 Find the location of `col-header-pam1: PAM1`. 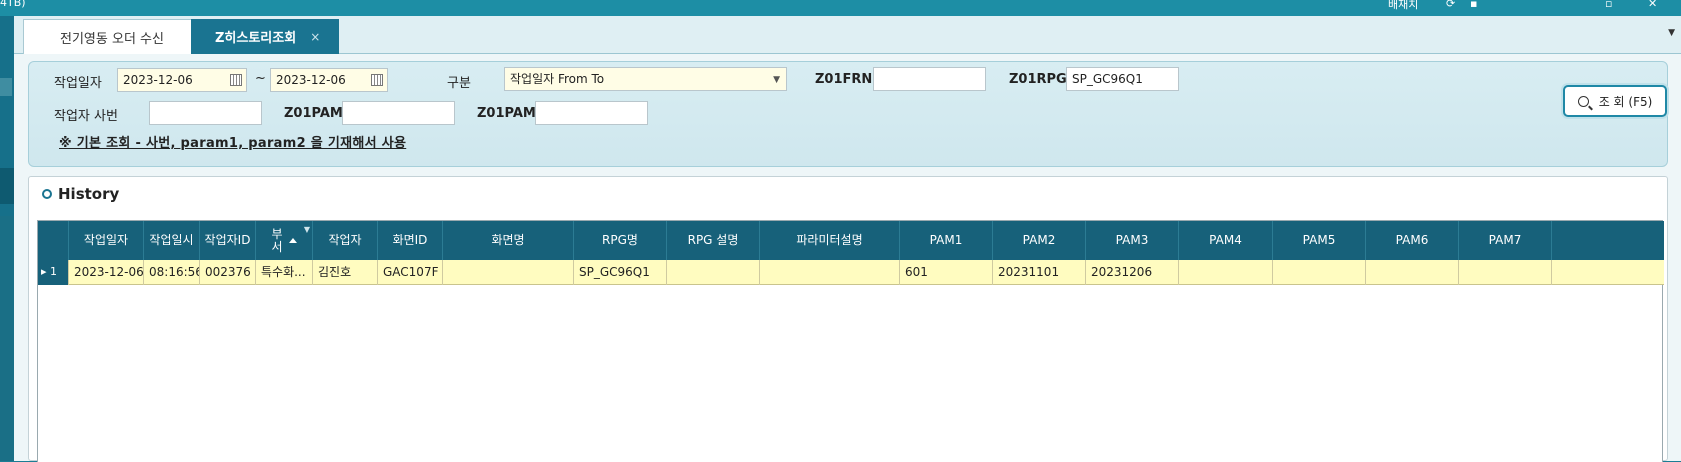

col-header-pam1: PAM1 is located at coordinates (946, 240).